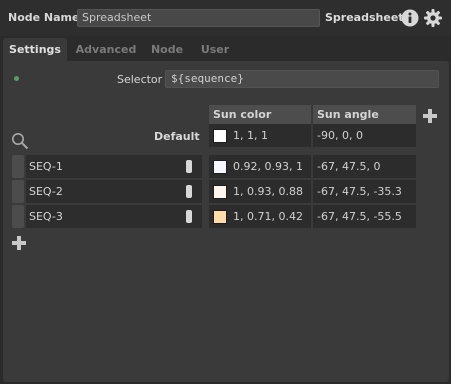 The image size is (451, 384). I want to click on sun-color-value: 0.92, 0.93, 1, so click(268, 166).